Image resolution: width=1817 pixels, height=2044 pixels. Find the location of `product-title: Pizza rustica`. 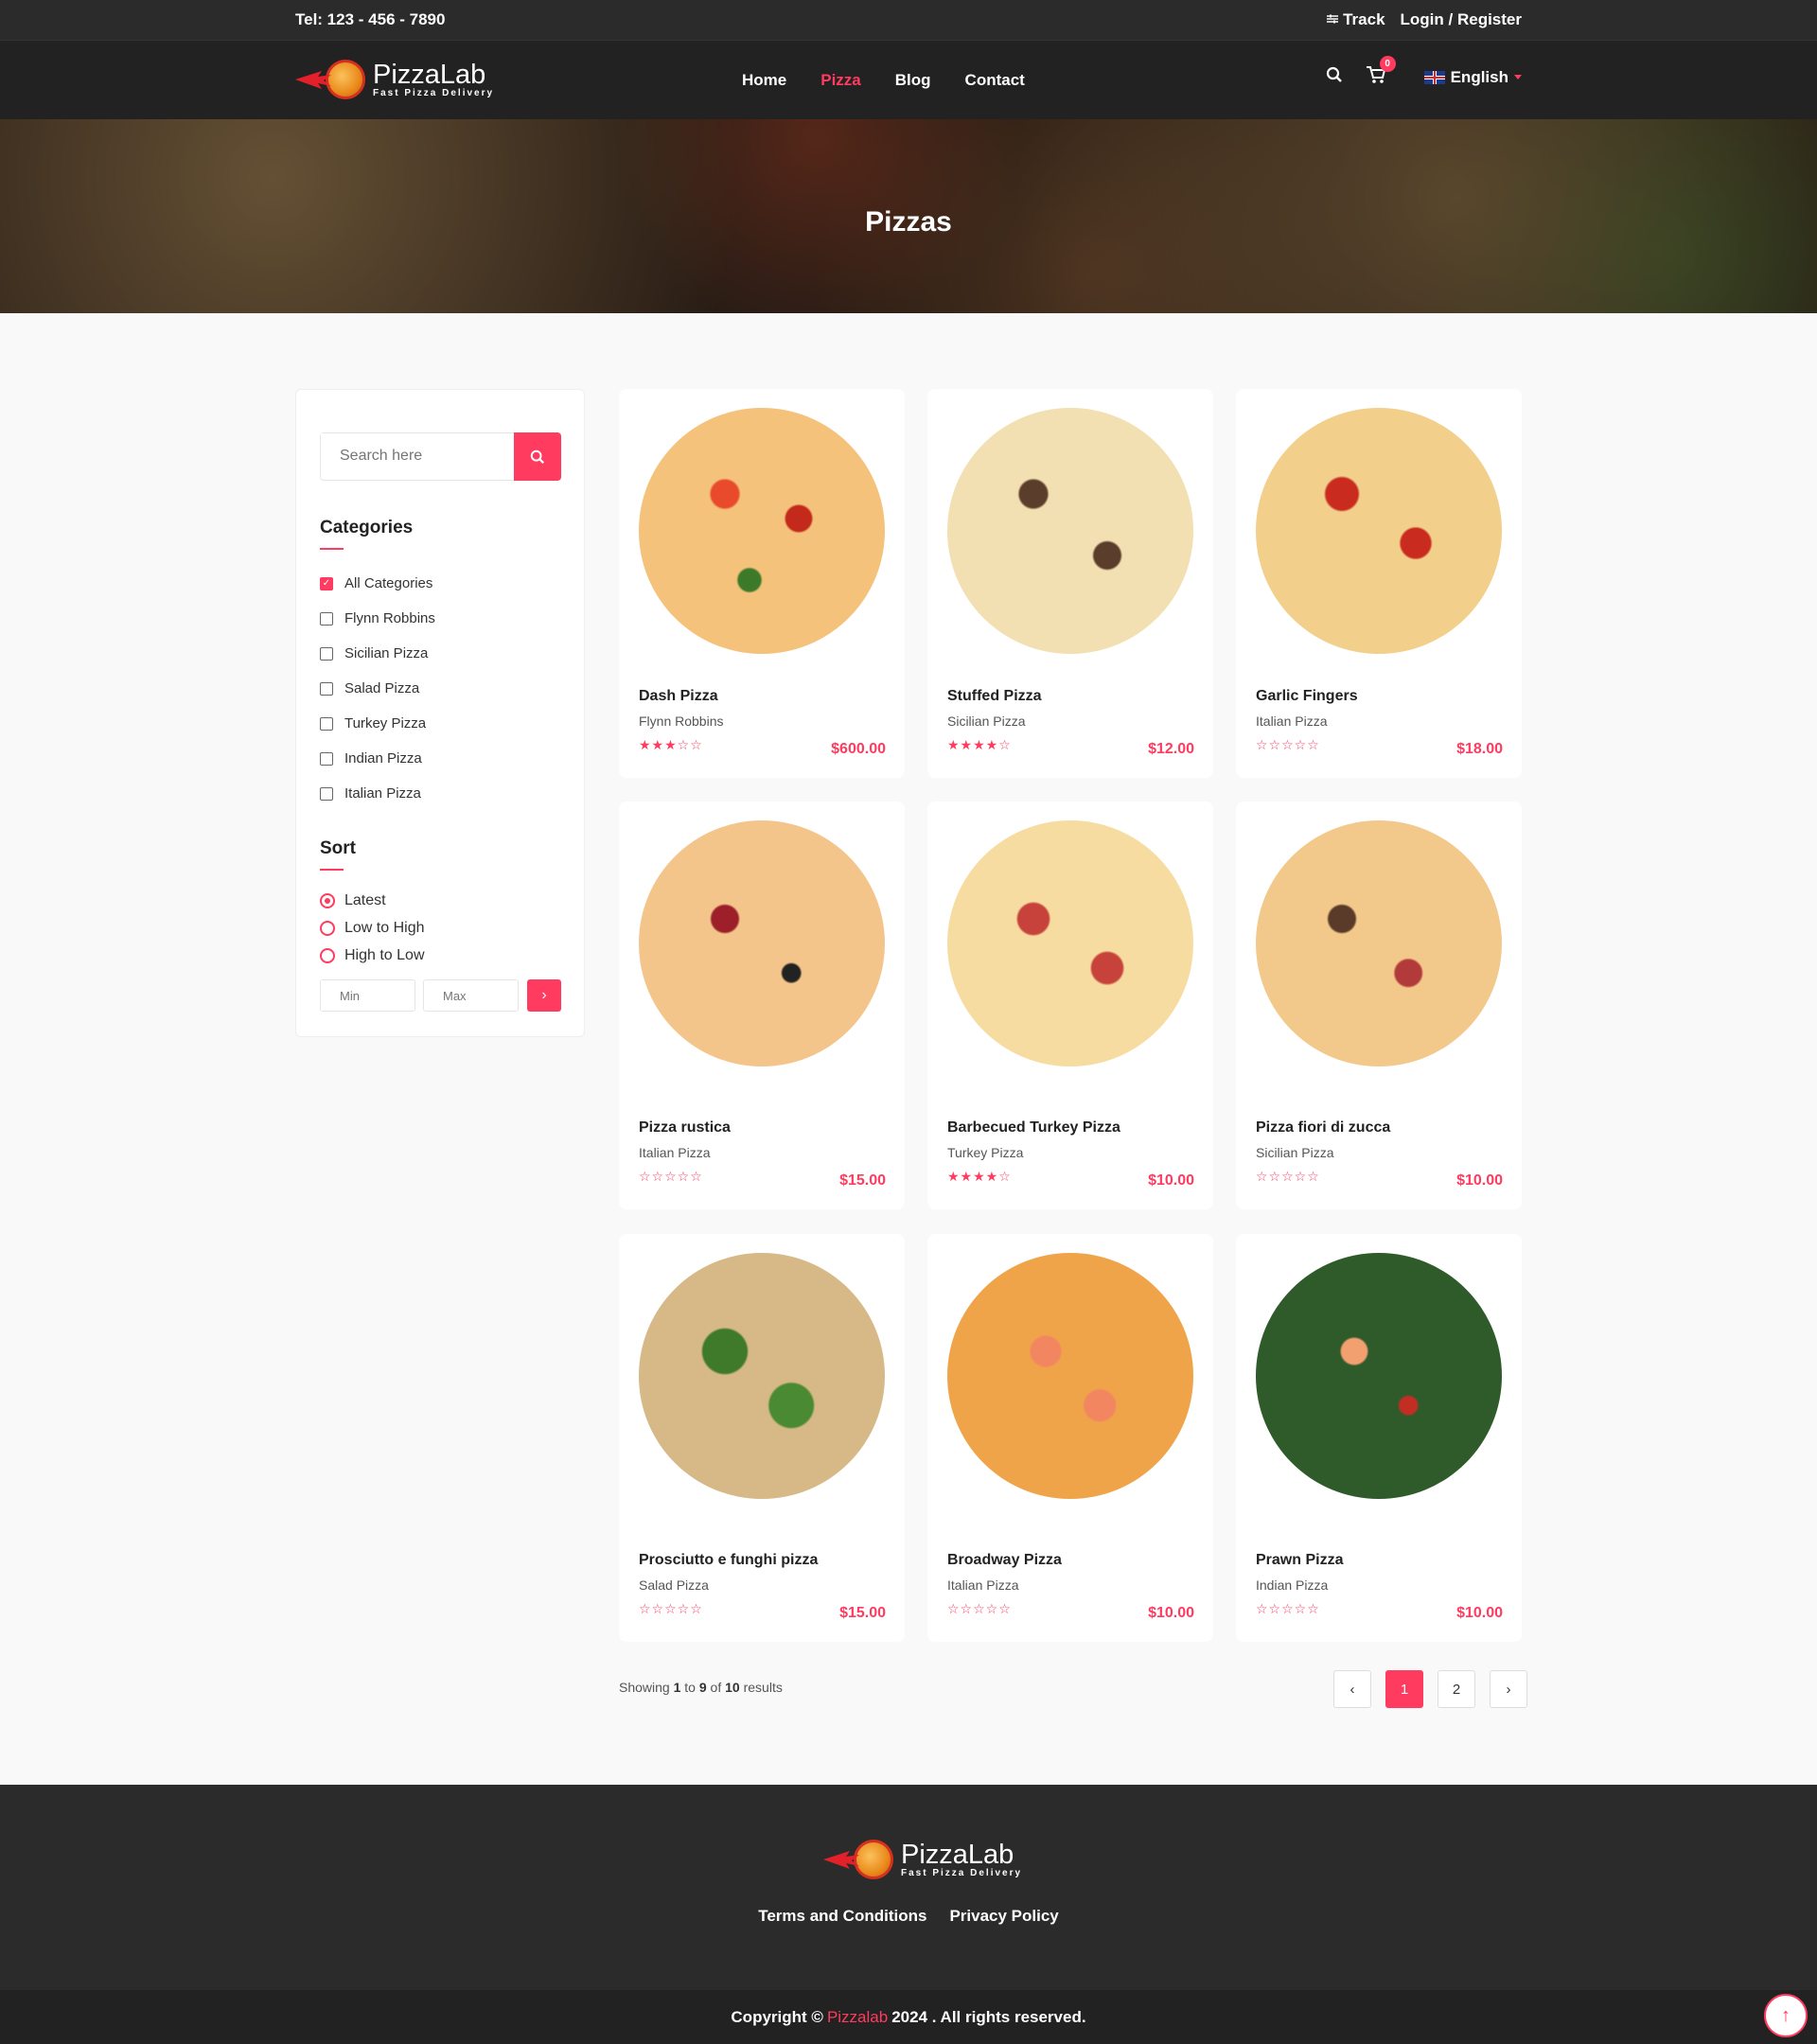

product-title: Pizza rustica is located at coordinates (730, 1127).